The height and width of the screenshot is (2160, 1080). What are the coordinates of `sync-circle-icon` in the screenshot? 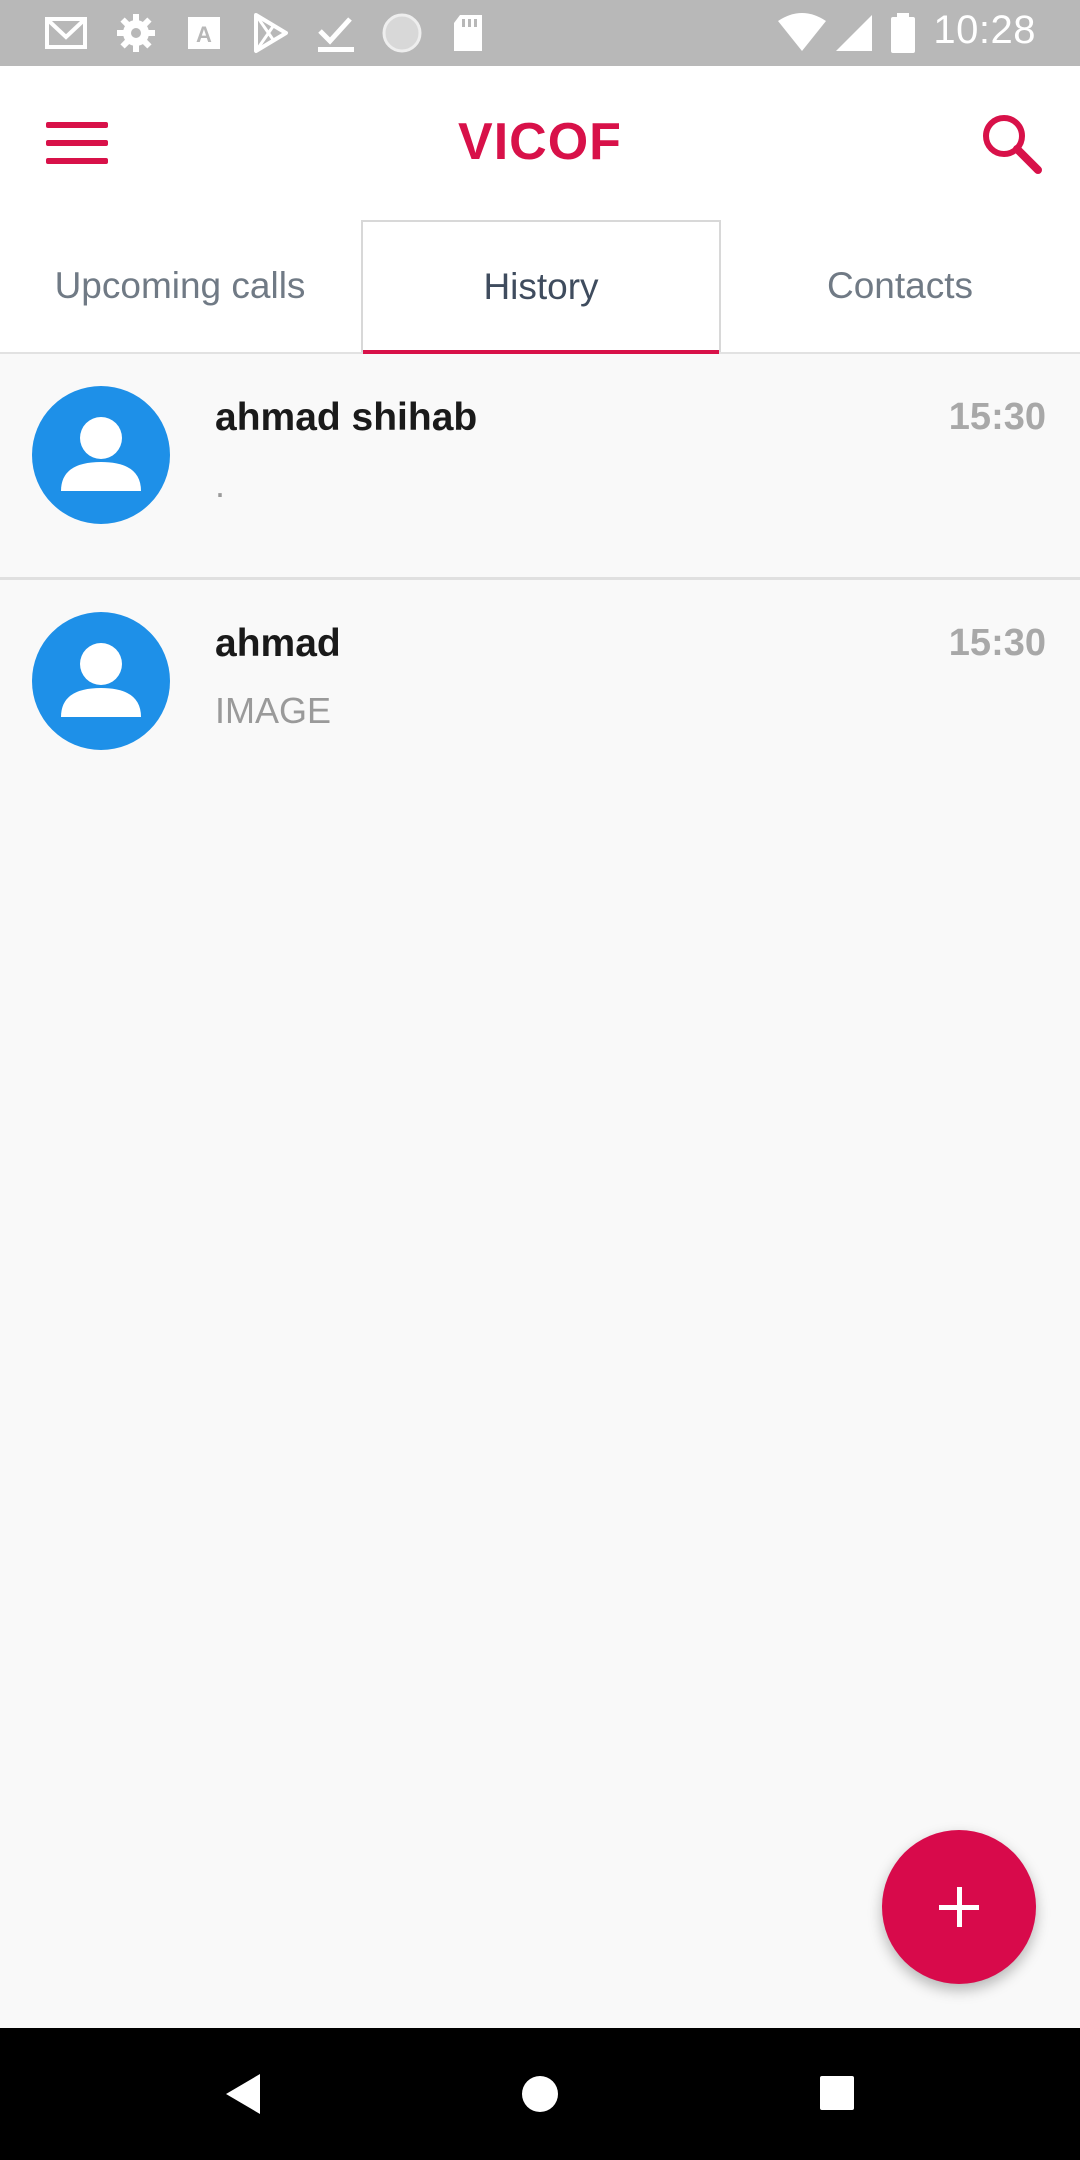 It's located at (402, 33).